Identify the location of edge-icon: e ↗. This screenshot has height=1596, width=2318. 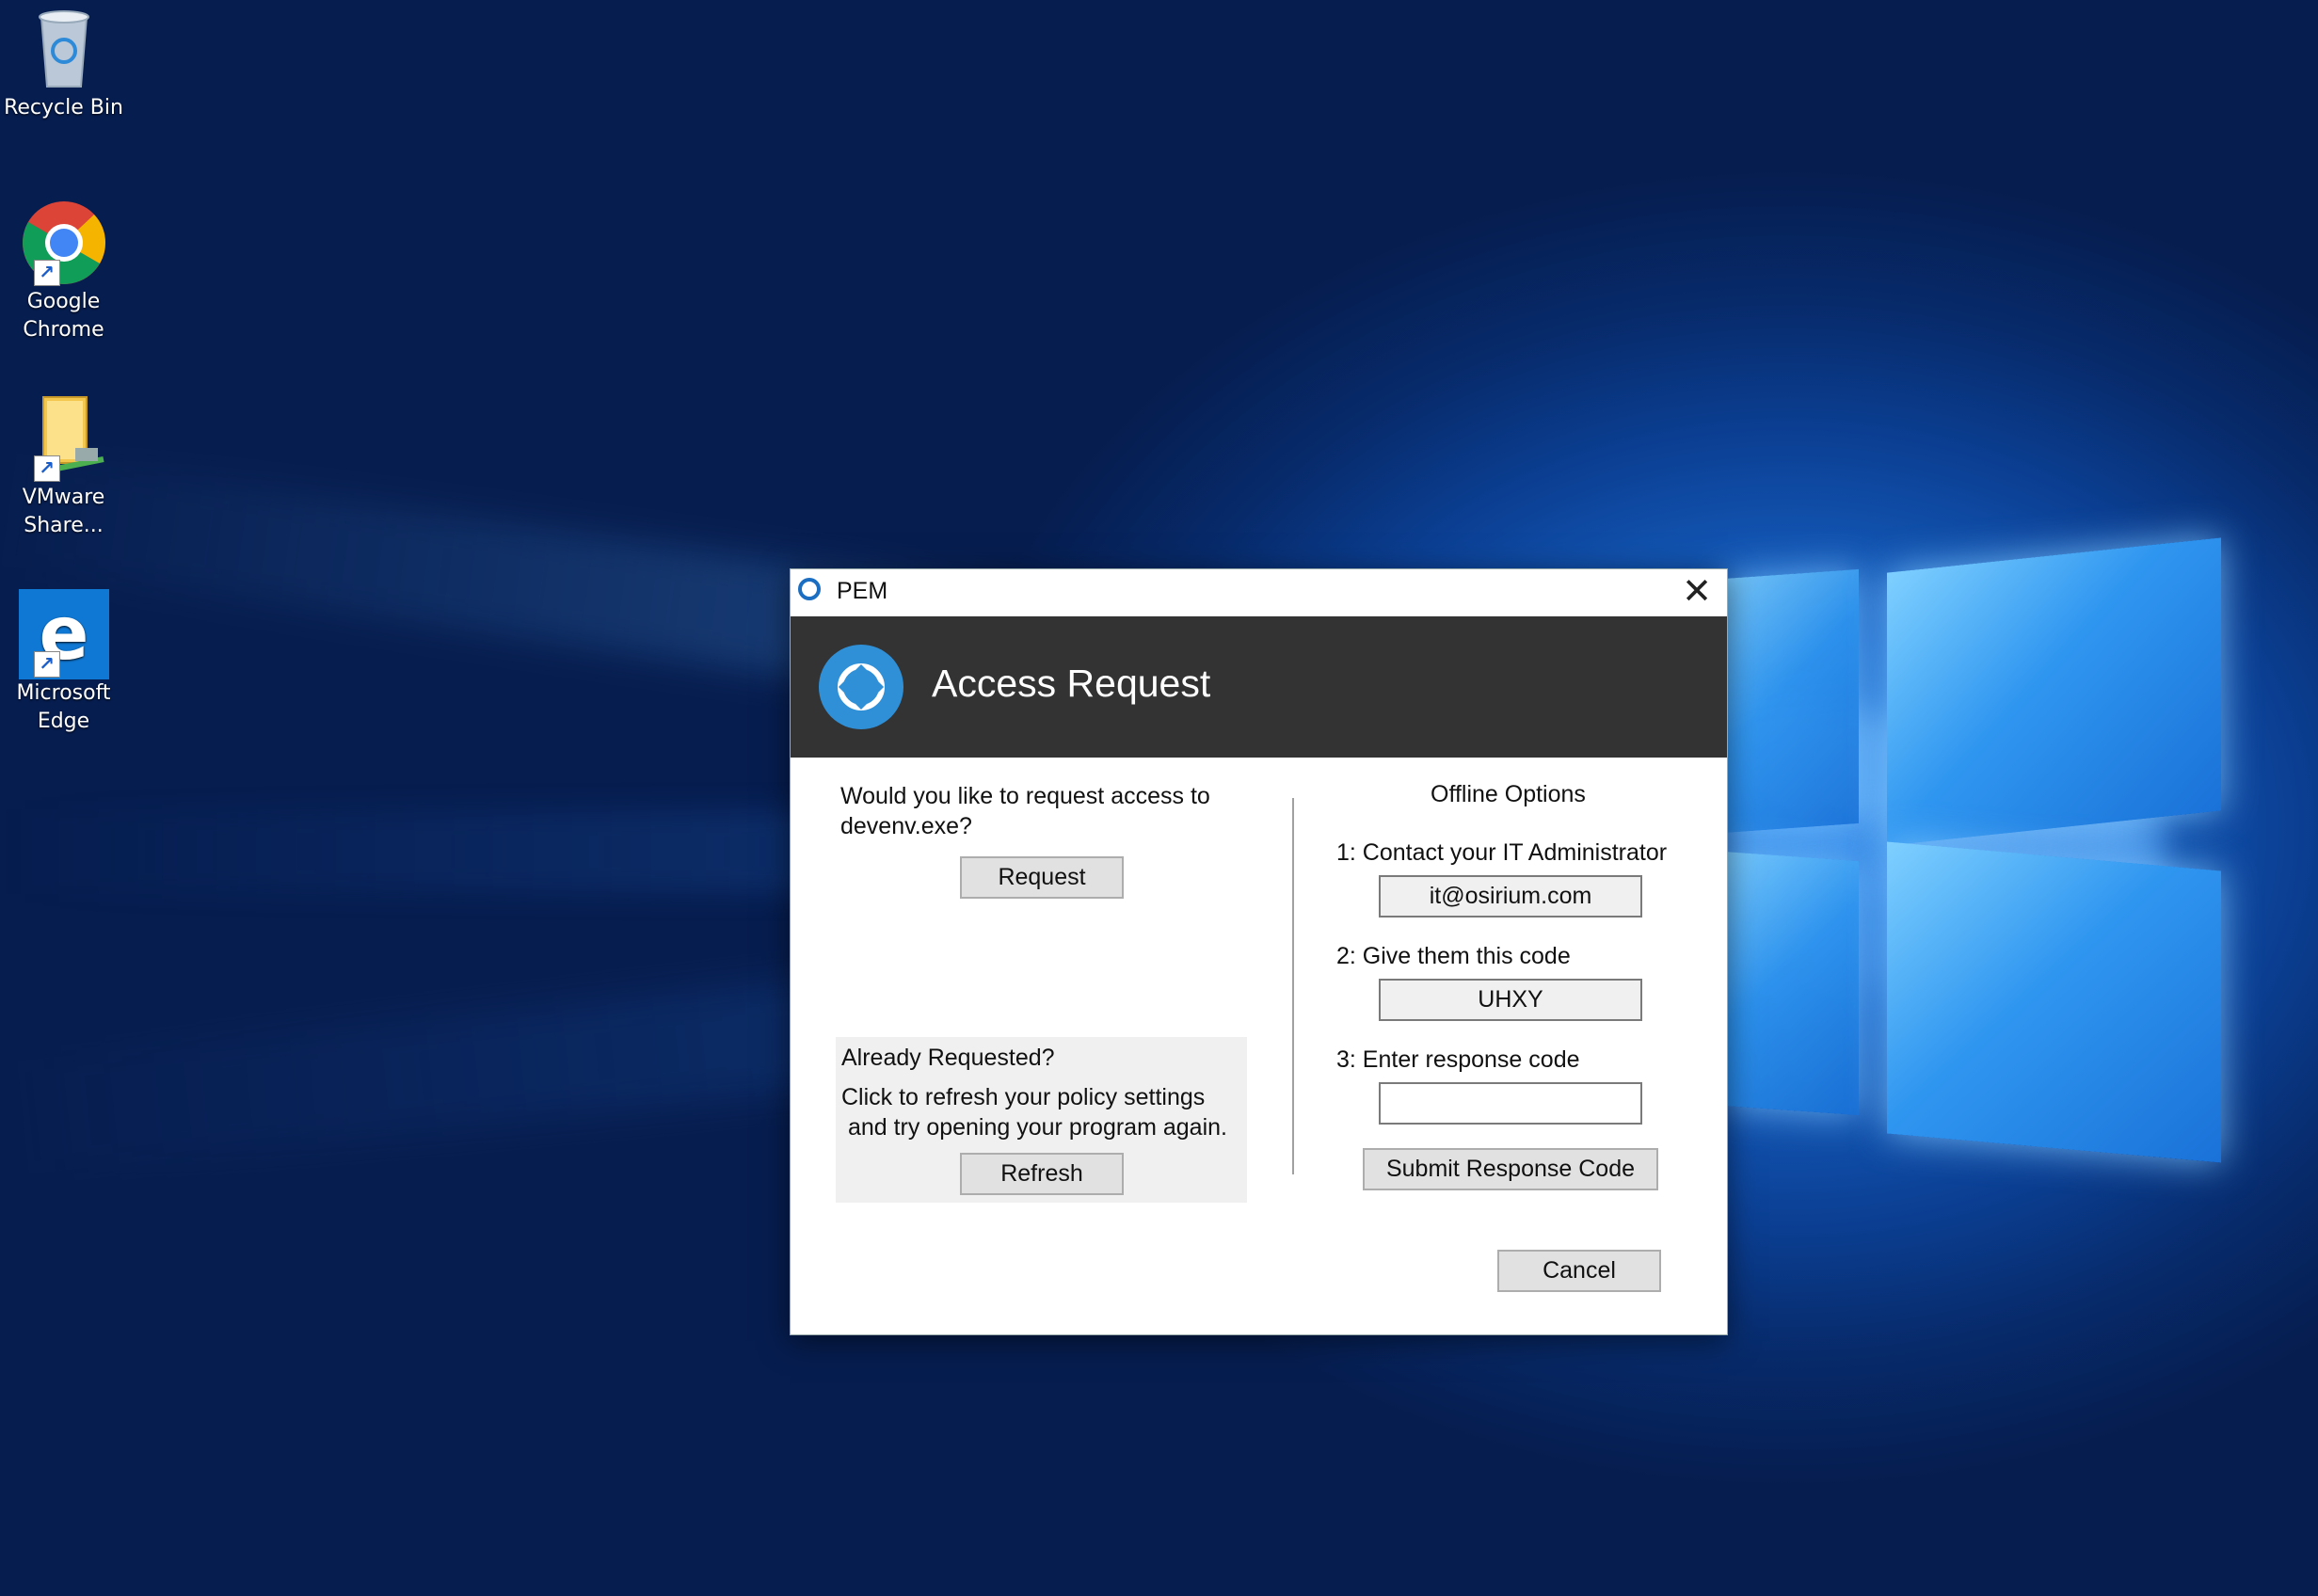
(63, 634).